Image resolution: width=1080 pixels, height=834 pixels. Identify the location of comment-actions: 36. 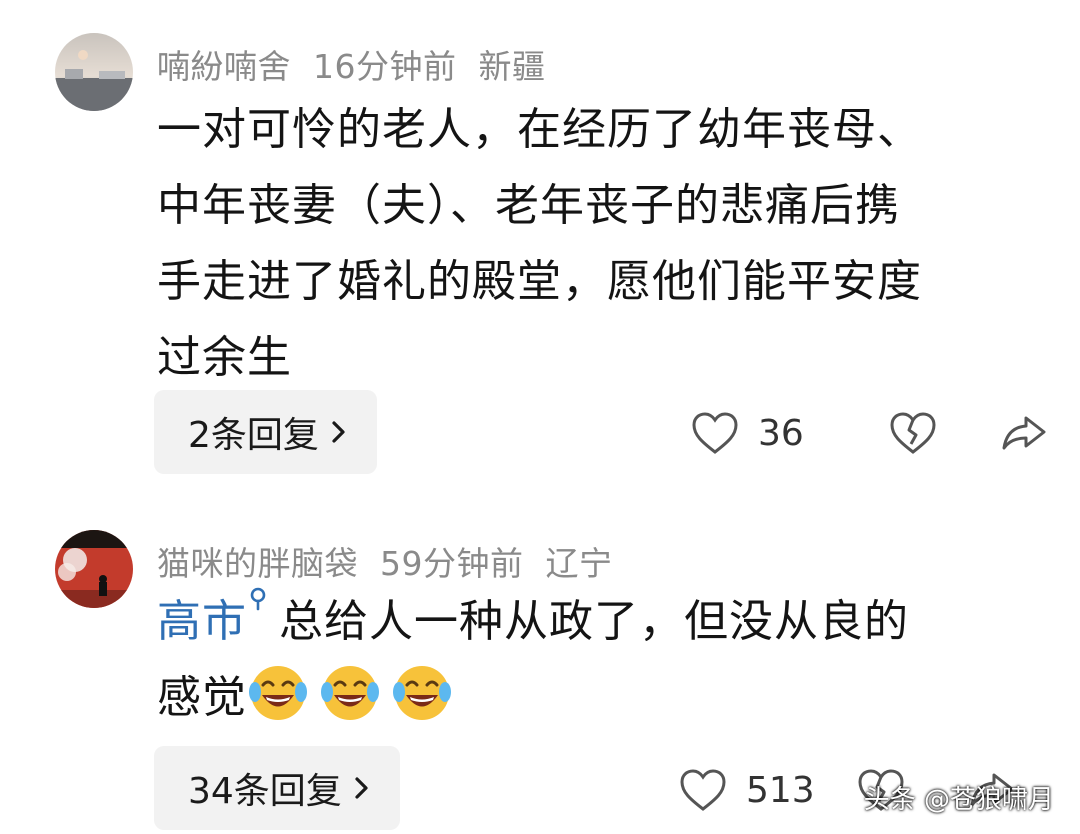
(870, 433).